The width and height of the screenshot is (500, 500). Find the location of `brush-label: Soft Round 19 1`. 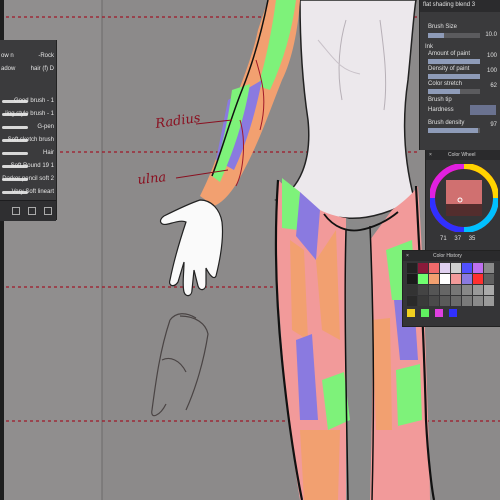

brush-label: Soft Round 19 1 is located at coordinates (32, 166).